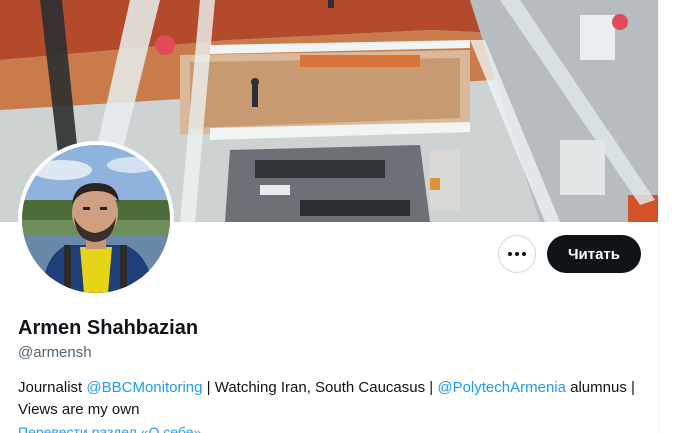  What do you see at coordinates (675, 216) in the screenshot?
I see `right-gutter` at bounding box center [675, 216].